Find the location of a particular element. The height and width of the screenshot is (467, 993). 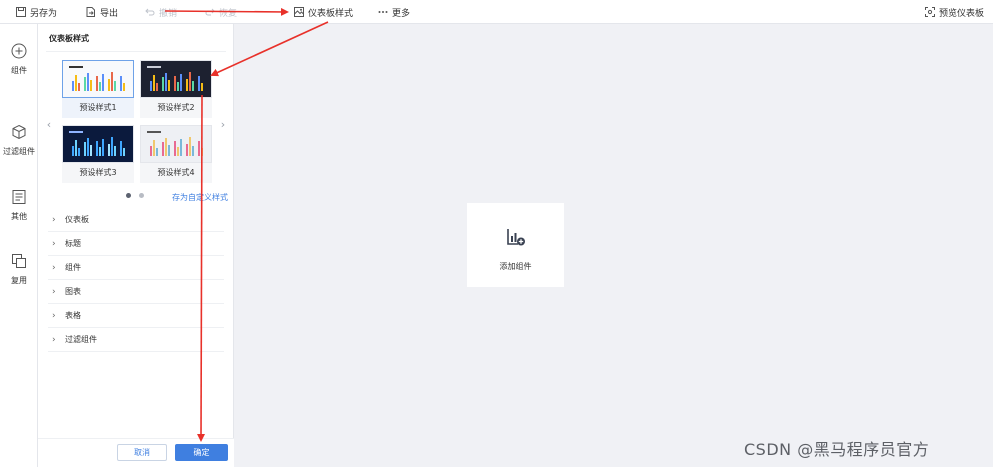

section-label: 过滤组件 is located at coordinates (81, 339).